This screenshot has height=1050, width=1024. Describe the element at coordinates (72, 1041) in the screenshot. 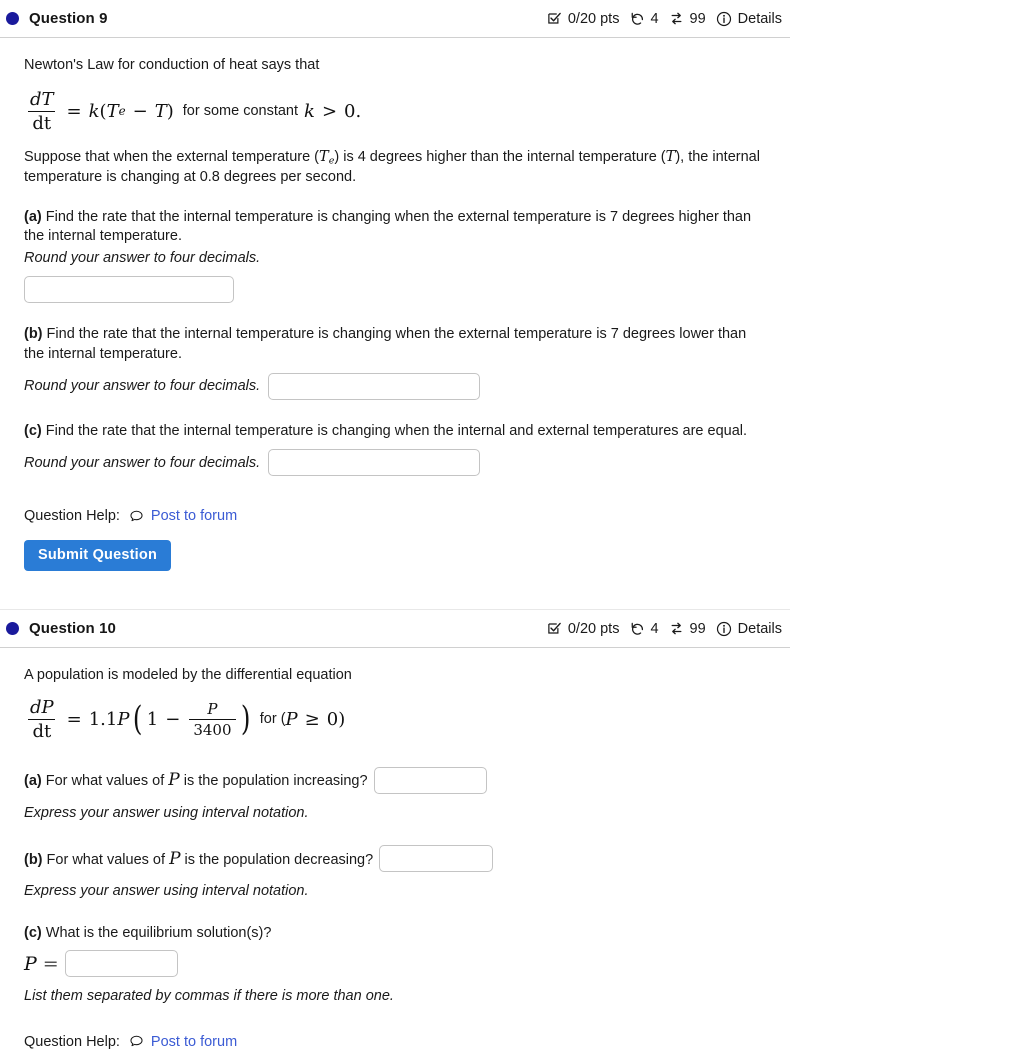

I see `question-help-label: Question Help:` at that location.